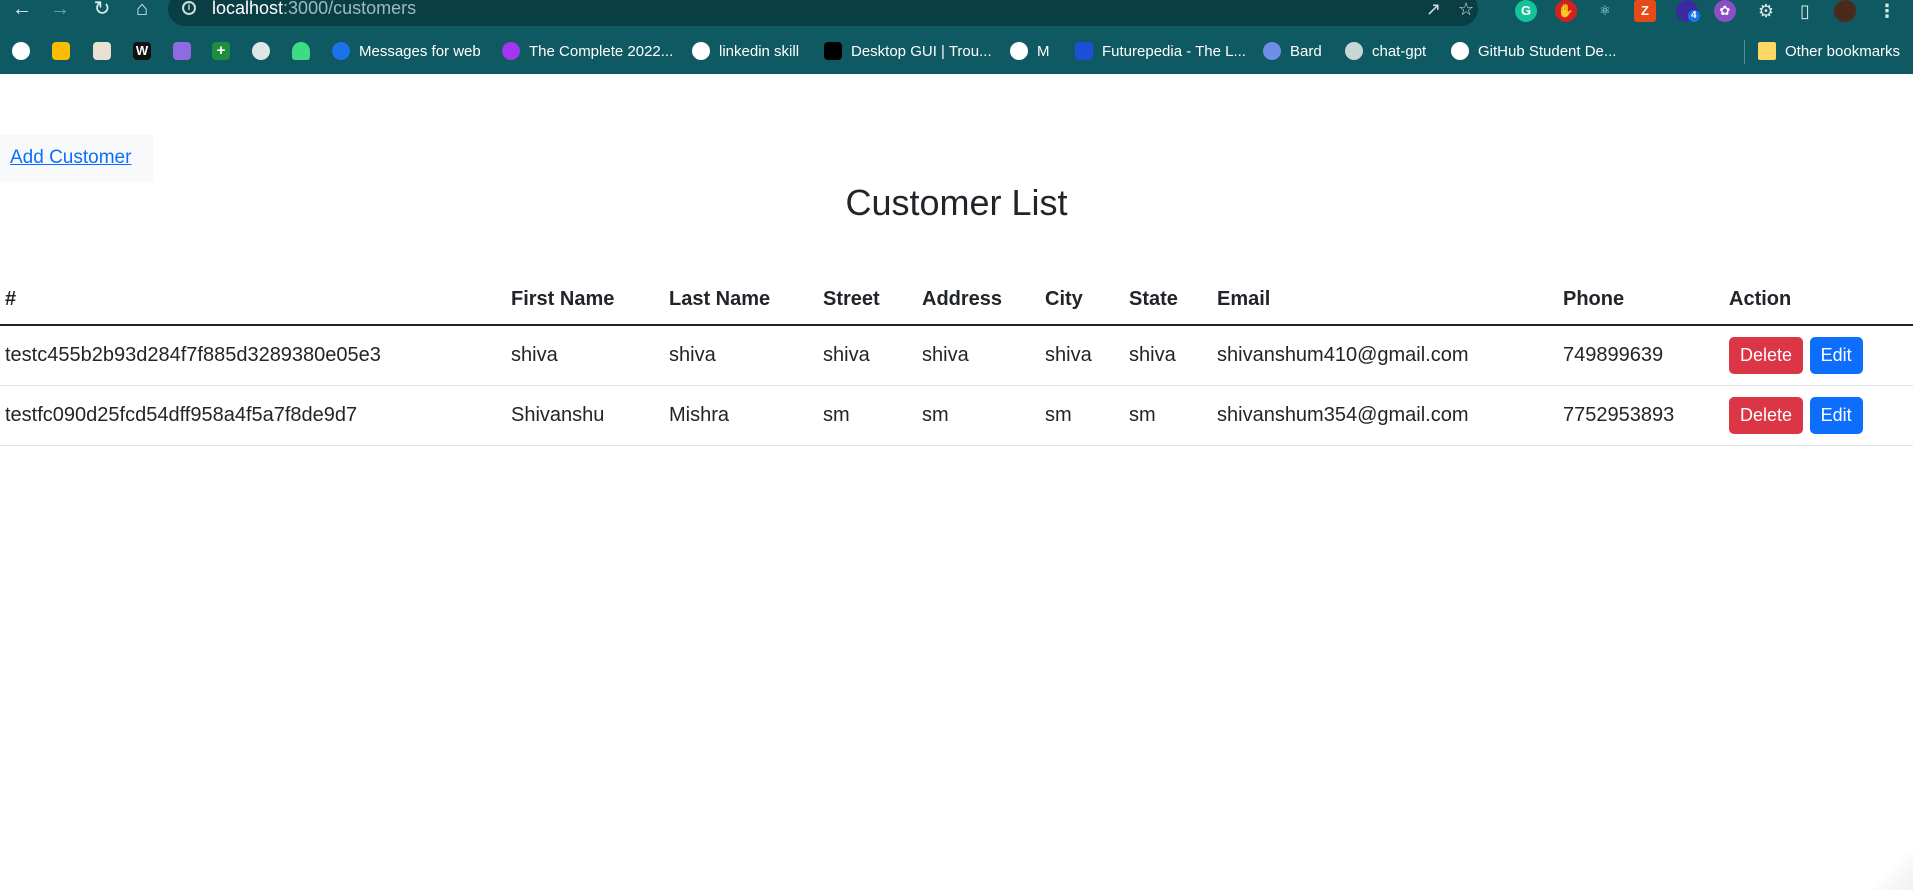  What do you see at coordinates (823, 13) in the screenshot?
I see `address-bar: i localhost:3000/customers ↗ ☆` at bounding box center [823, 13].